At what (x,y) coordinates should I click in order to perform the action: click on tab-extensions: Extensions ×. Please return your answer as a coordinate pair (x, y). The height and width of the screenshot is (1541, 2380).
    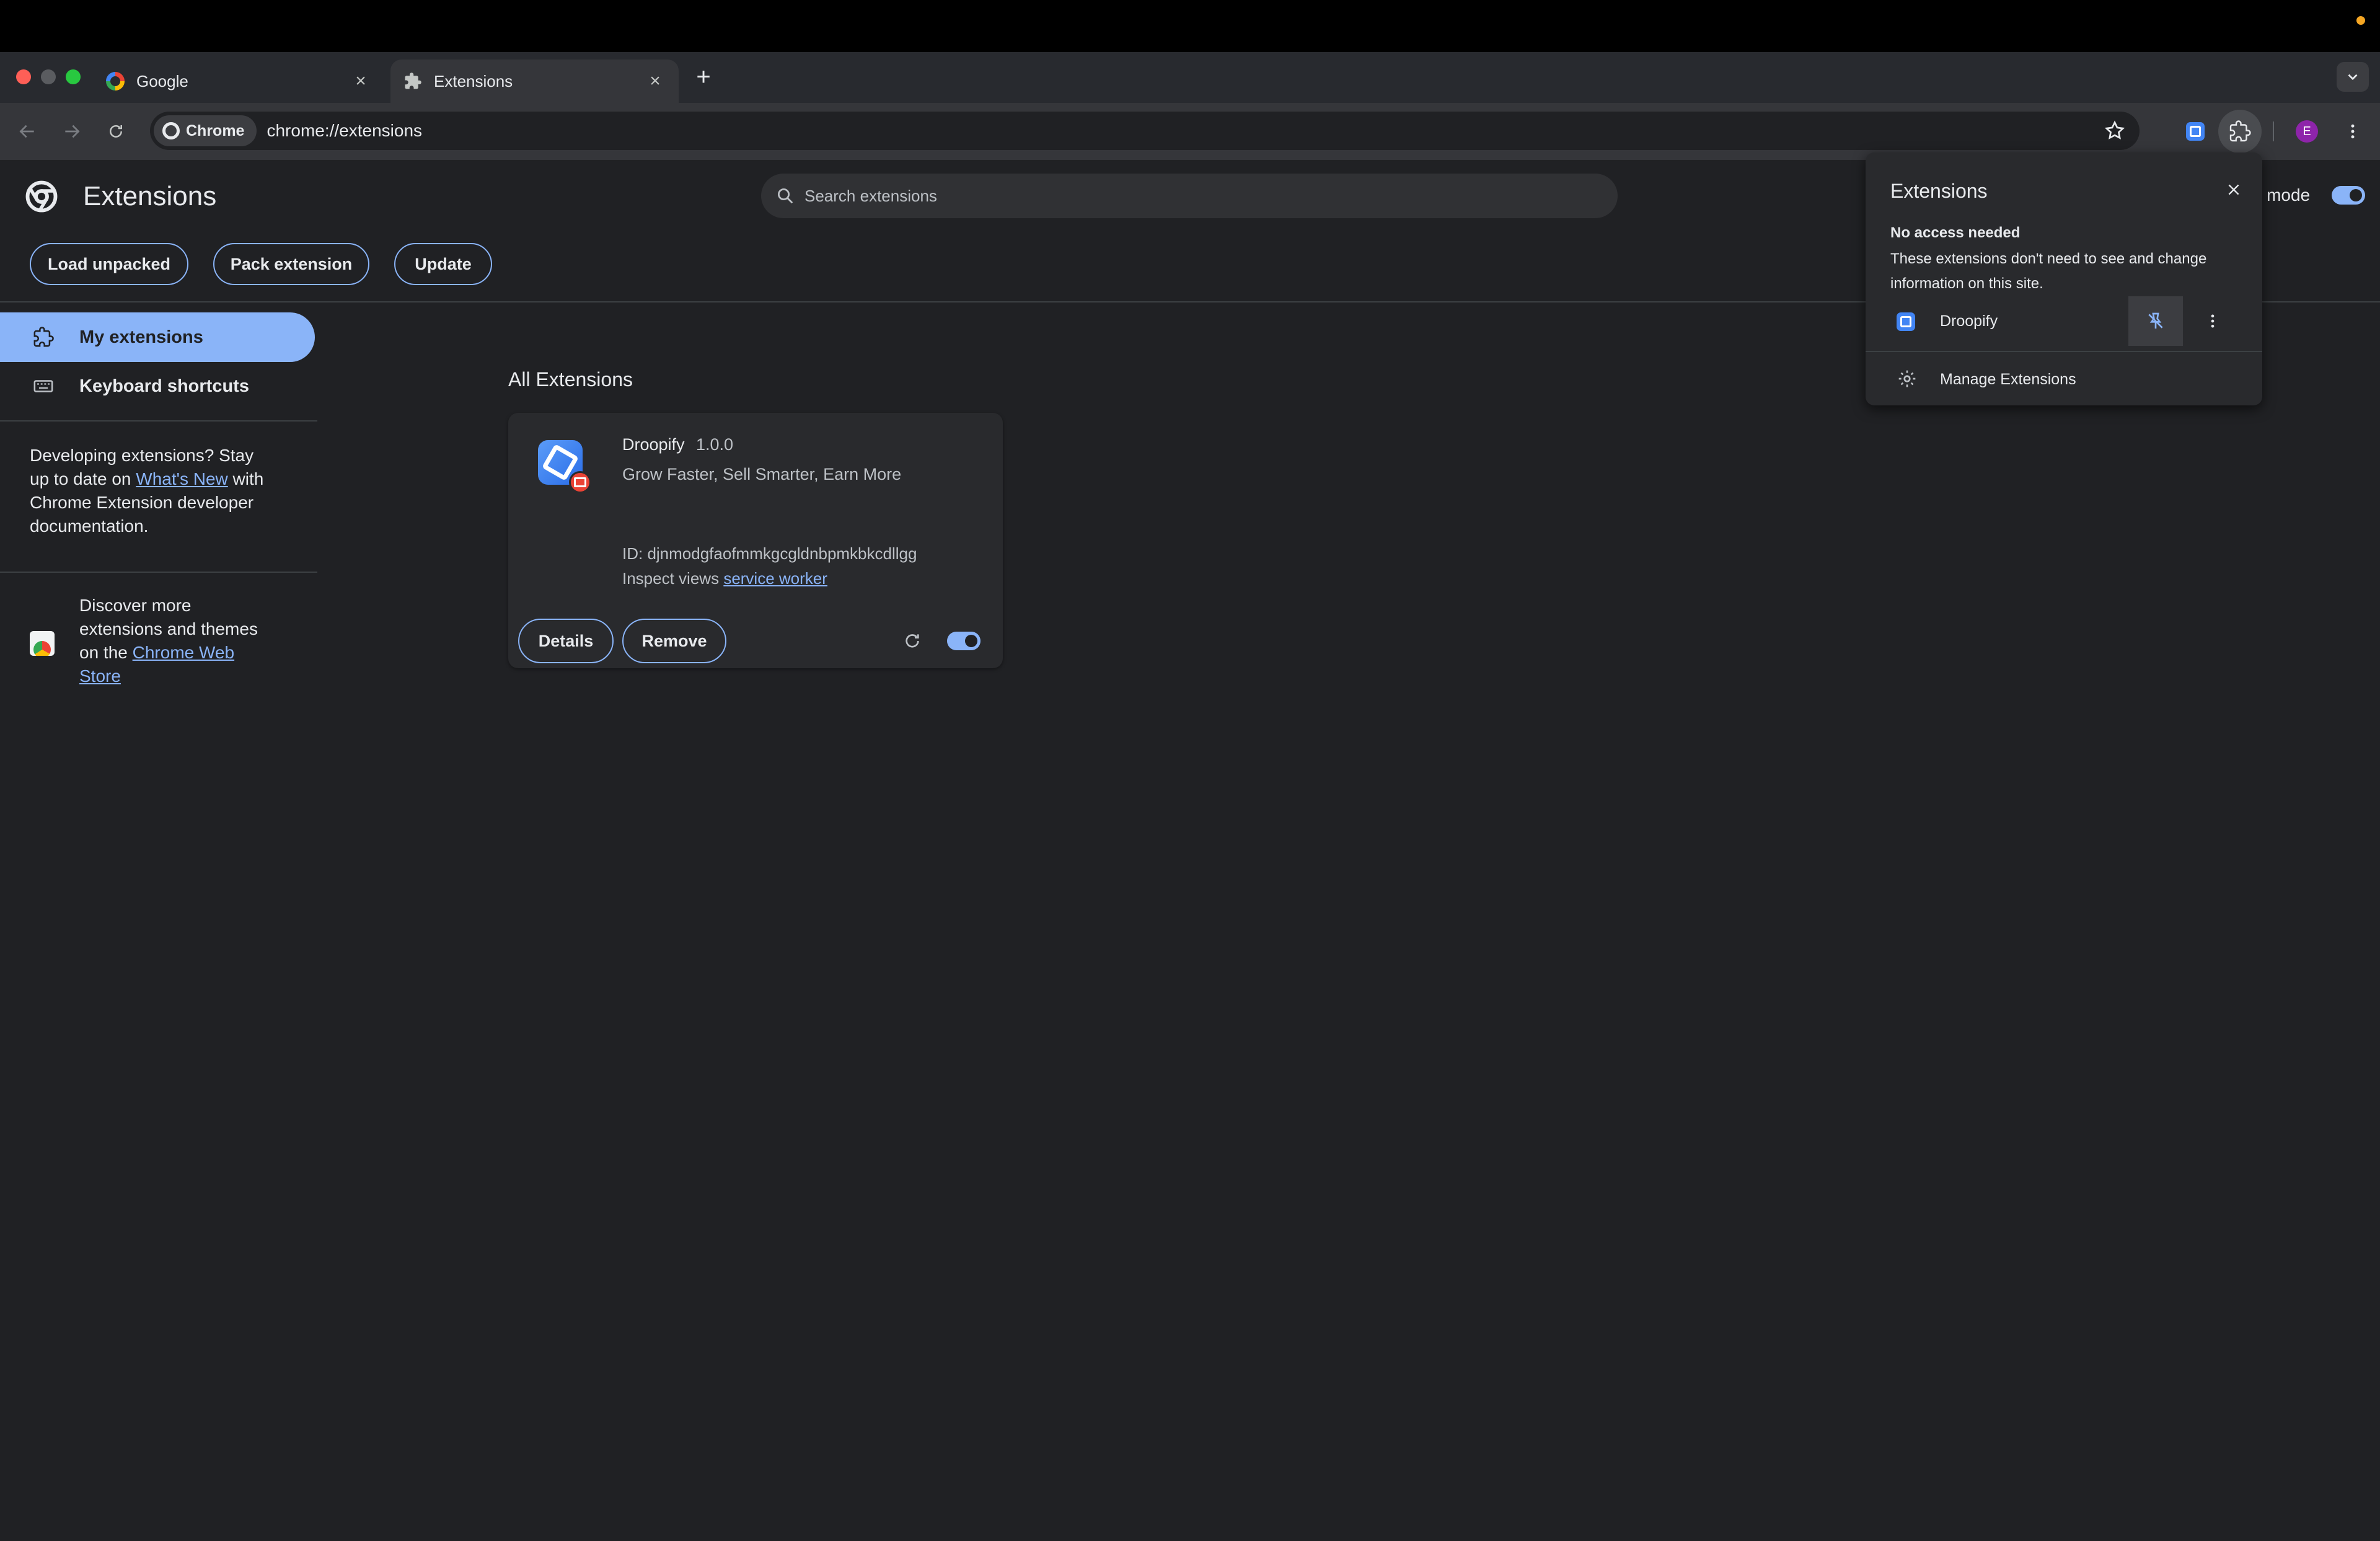
    Looking at the image, I should click on (534, 81).